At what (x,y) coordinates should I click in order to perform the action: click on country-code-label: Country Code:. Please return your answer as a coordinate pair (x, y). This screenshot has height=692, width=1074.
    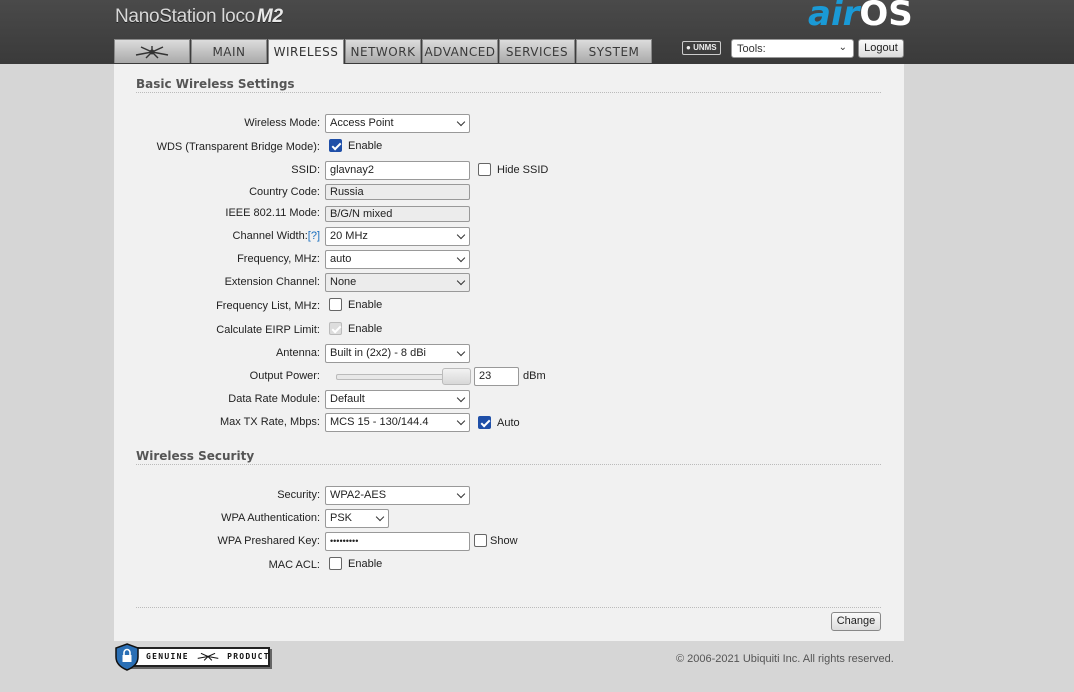
    Looking at the image, I should click on (284, 192).